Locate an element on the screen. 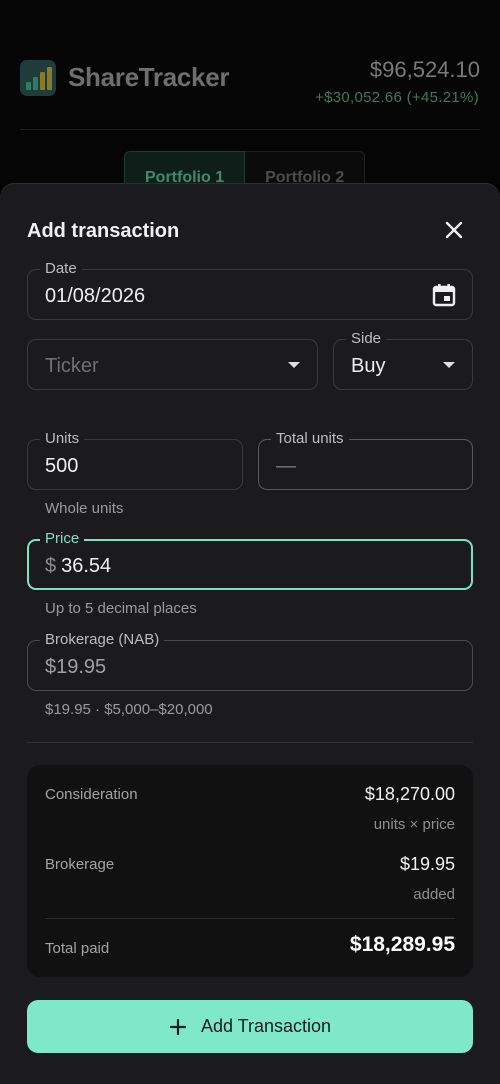 The image size is (500, 1084). date-label: Date is located at coordinates (61, 269).